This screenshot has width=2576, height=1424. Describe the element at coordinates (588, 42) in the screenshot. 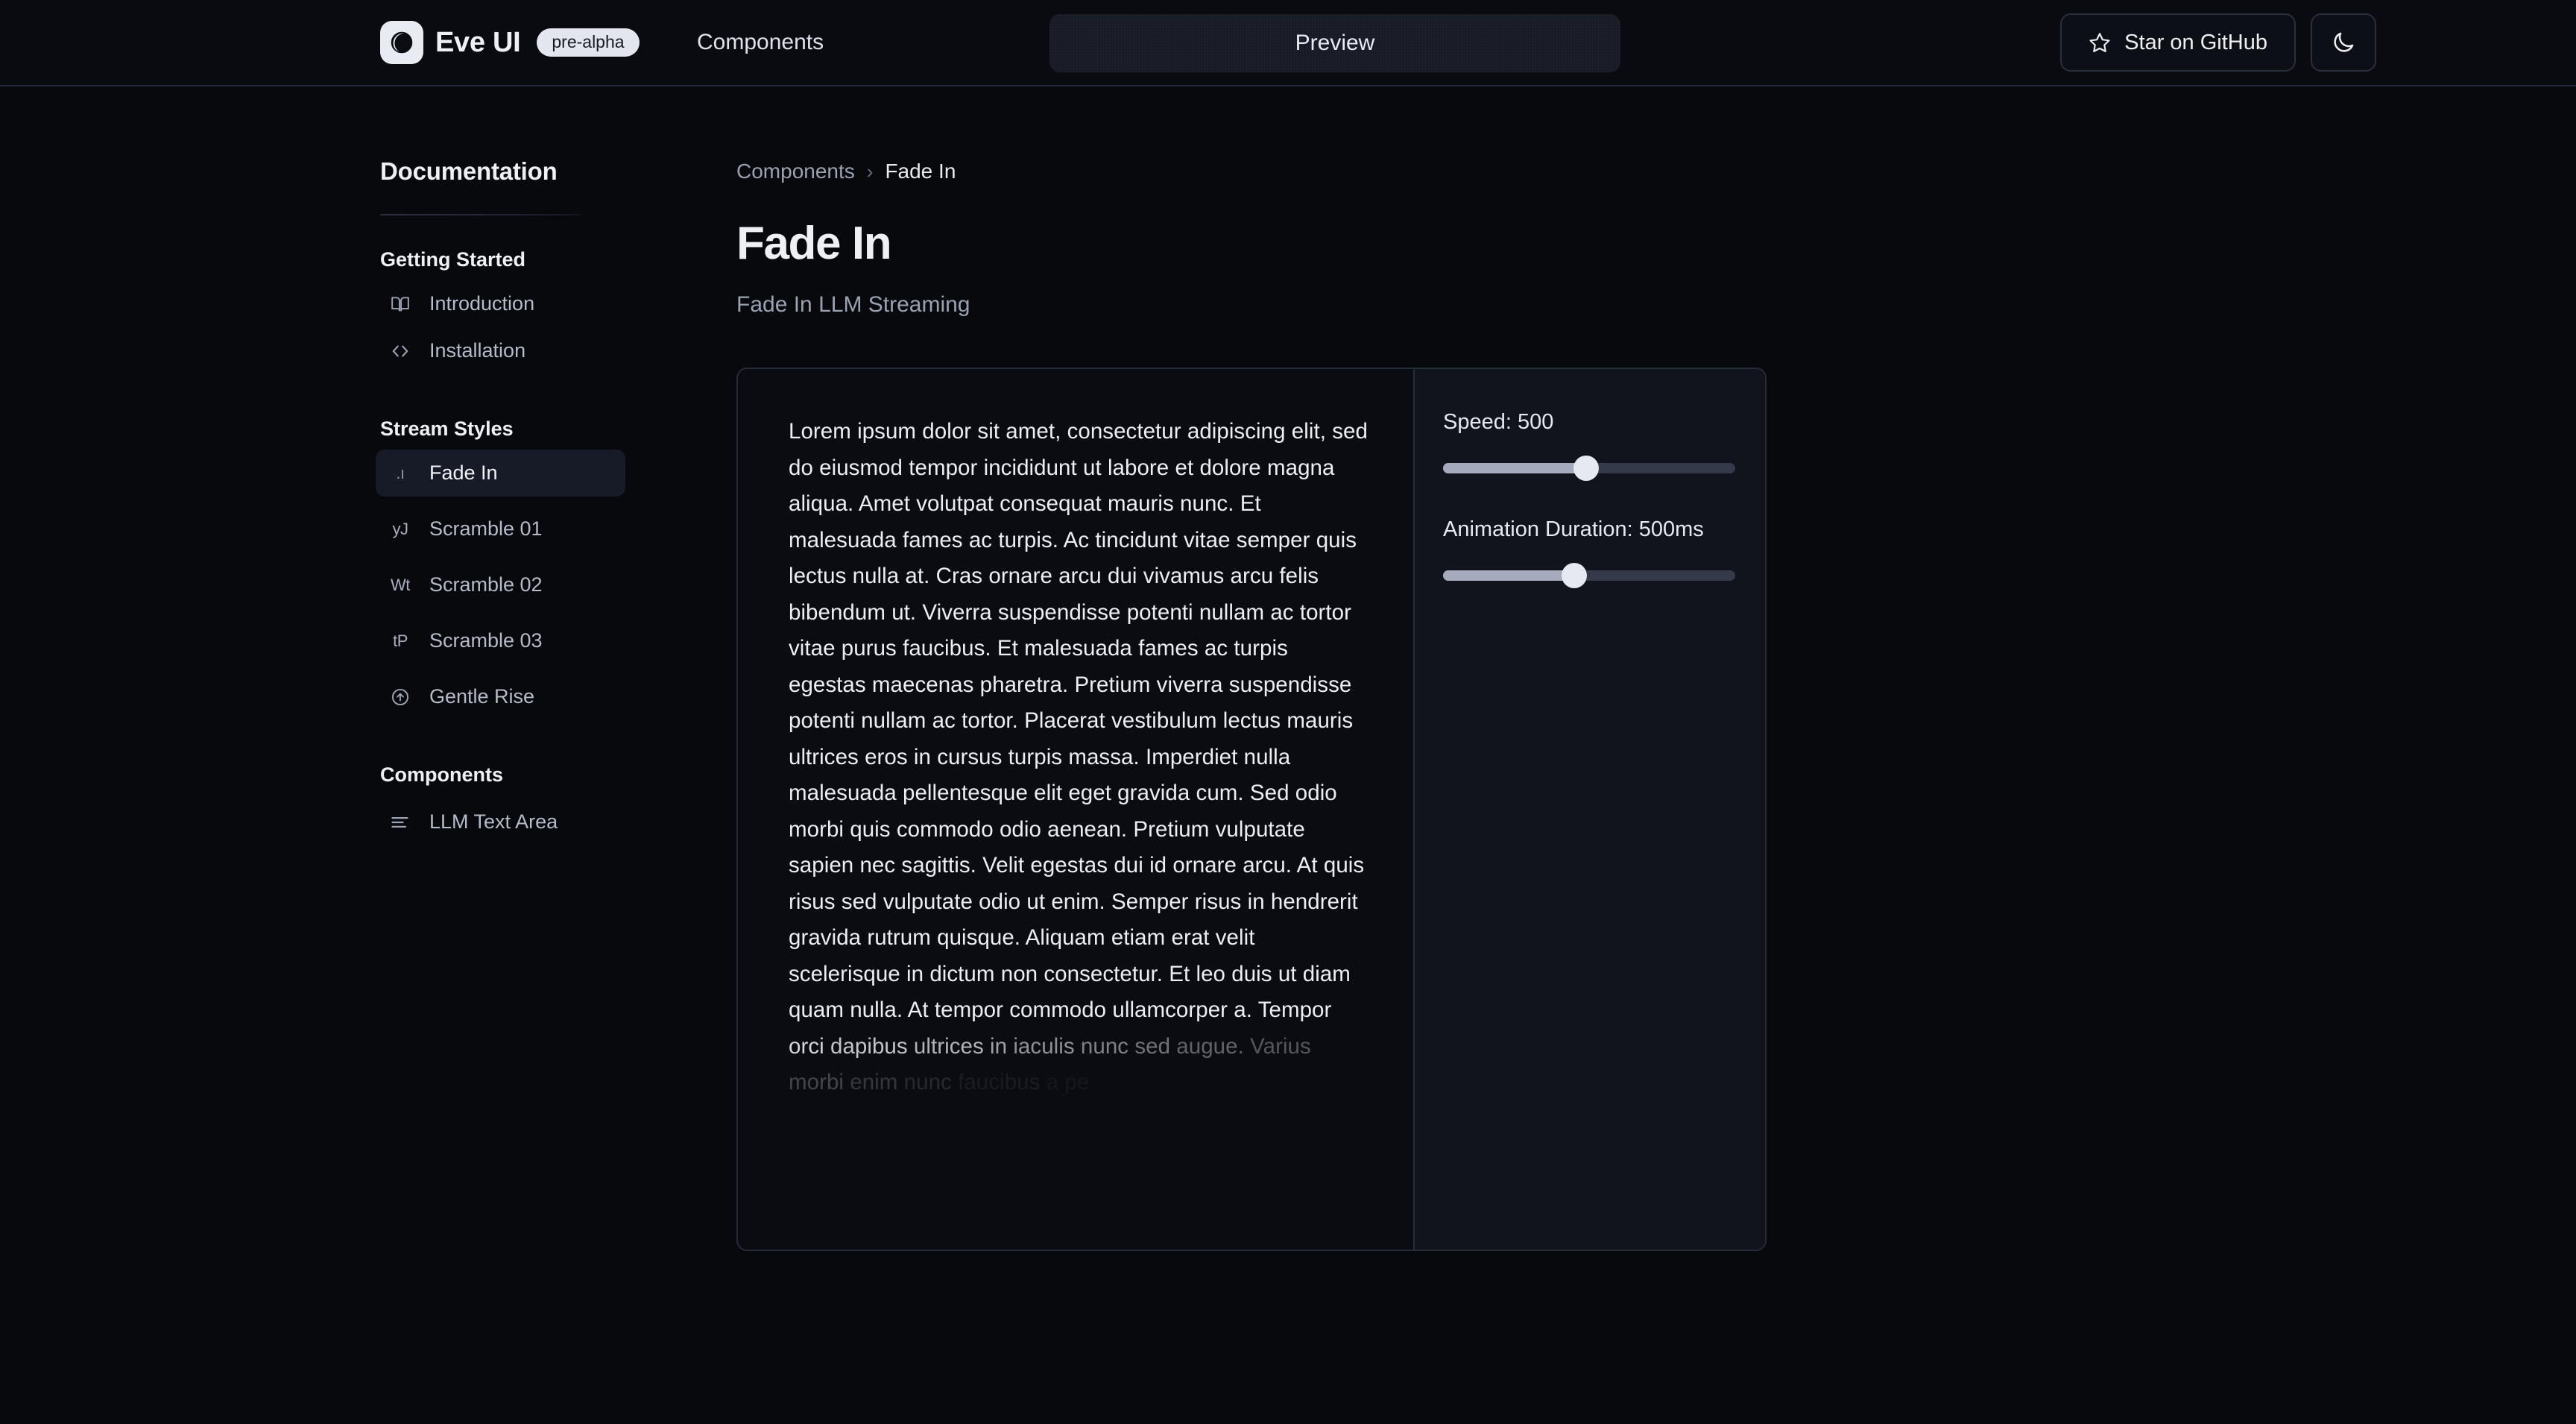

I see `status-badge: pre-alpha` at that location.